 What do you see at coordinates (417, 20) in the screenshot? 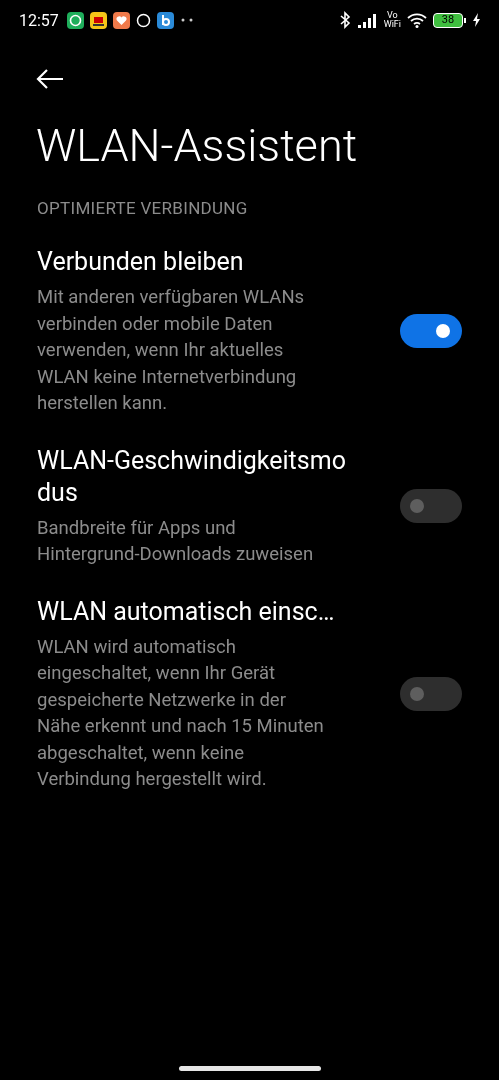
I see `wifi-icon` at bounding box center [417, 20].